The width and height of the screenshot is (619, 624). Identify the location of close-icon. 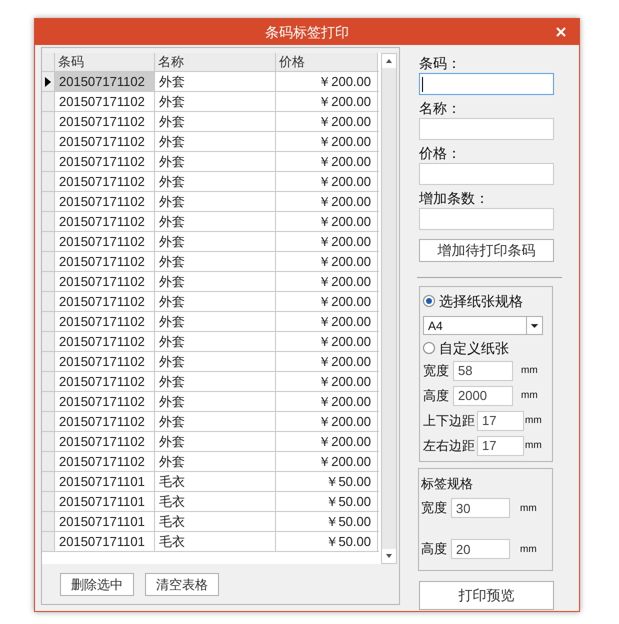
(561, 32).